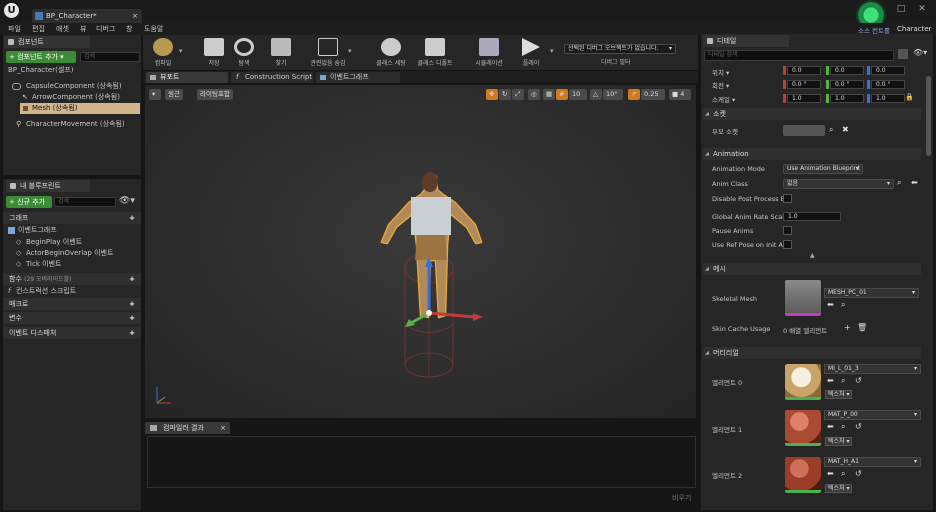  I want to click on property-matrix-icon, so click(903, 54).